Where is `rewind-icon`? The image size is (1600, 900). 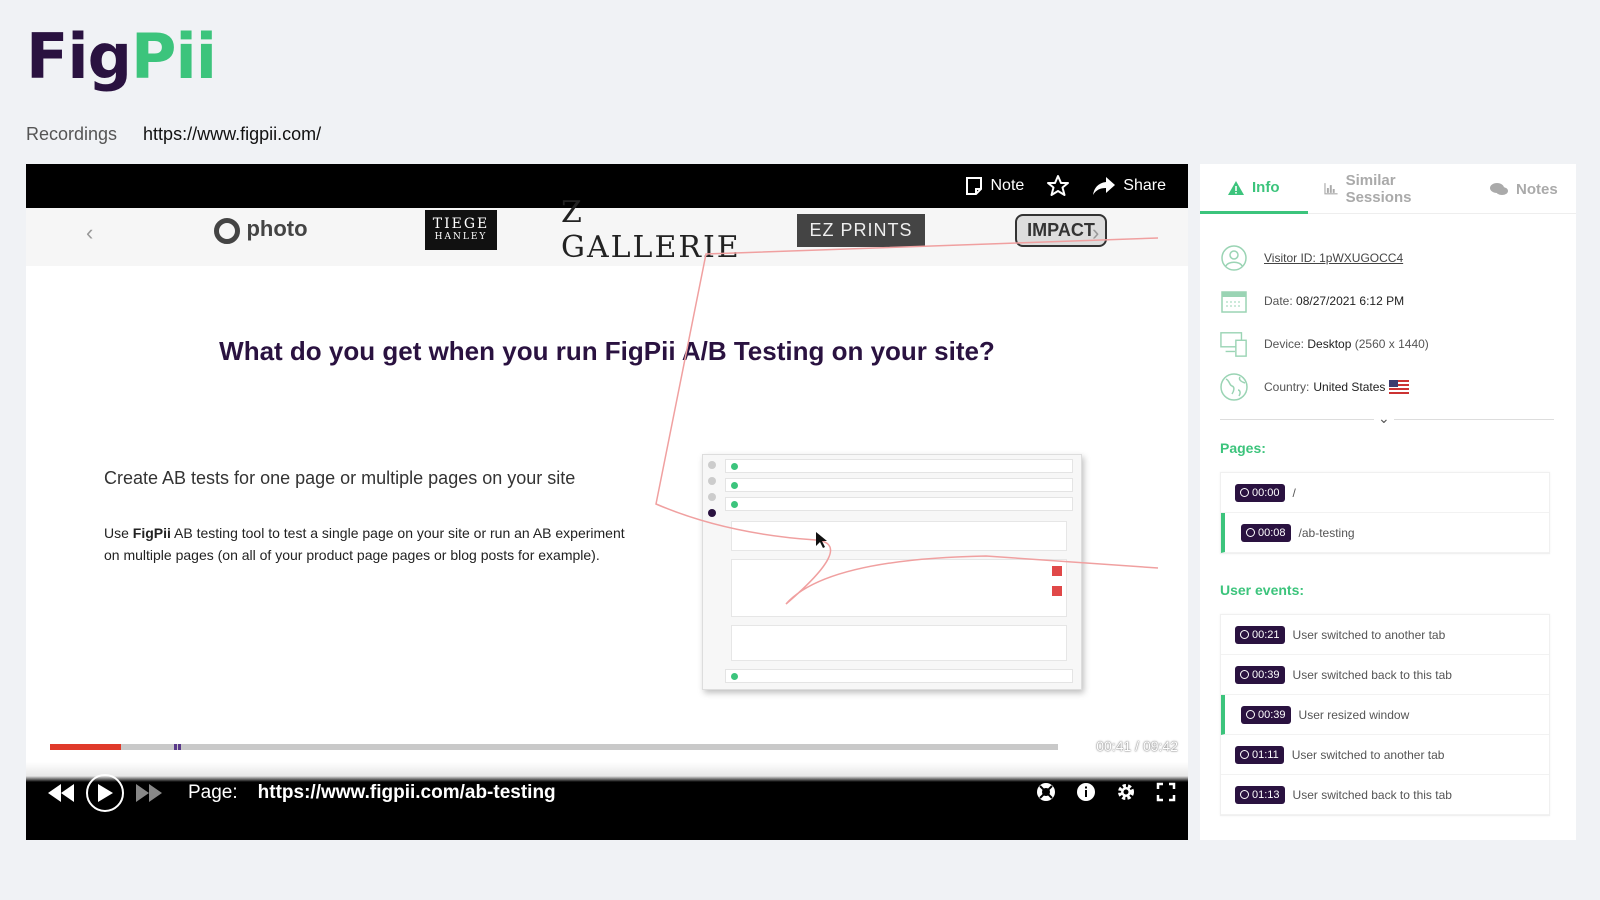
rewind-icon is located at coordinates (61, 793).